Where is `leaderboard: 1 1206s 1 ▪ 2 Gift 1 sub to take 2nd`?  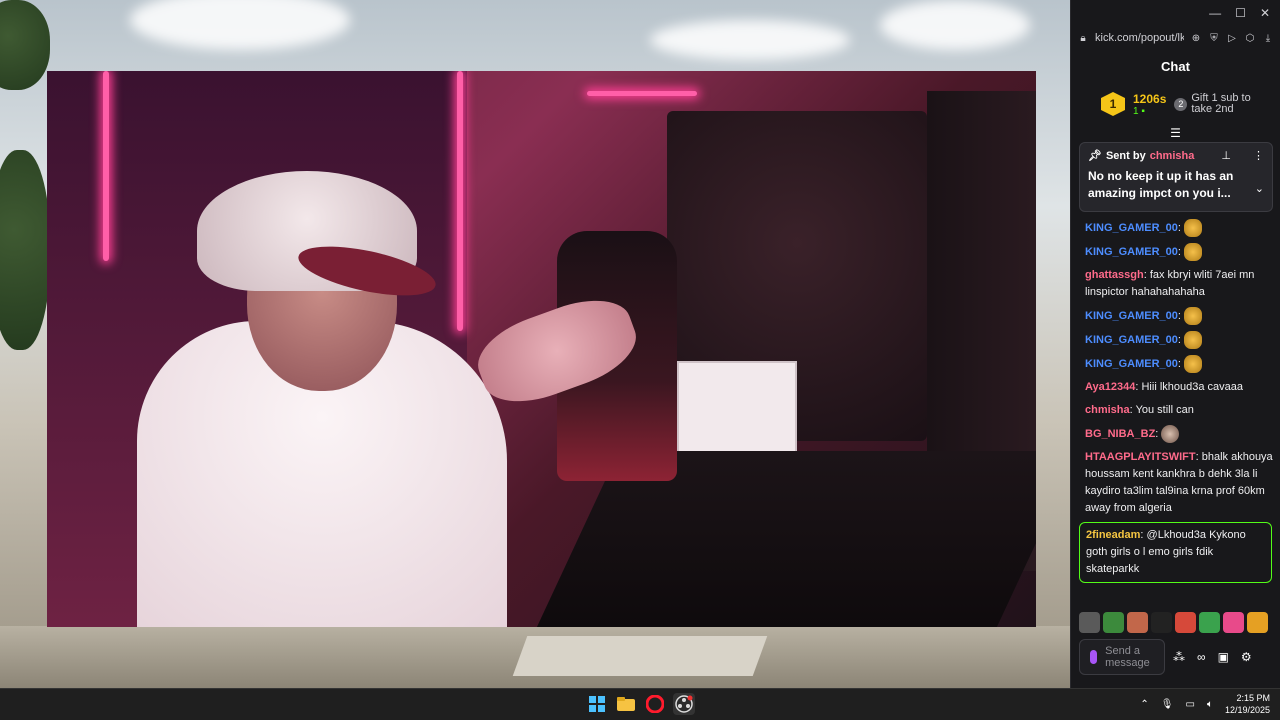 leaderboard: 1 1206s 1 ▪ 2 Gift 1 sub to take 2nd is located at coordinates (1175, 104).